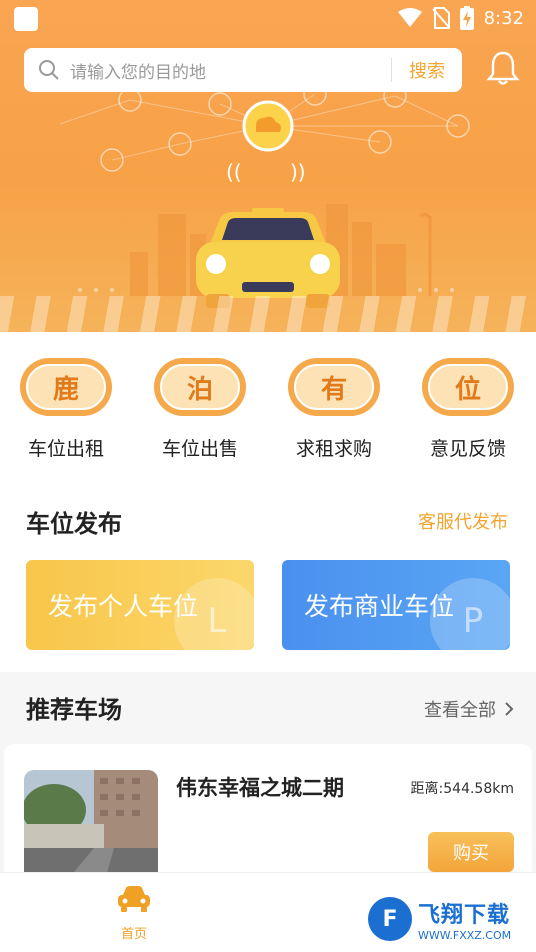 This screenshot has width=536, height=952. Describe the element at coordinates (200, 387) in the screenshot. I see `shortcut-badge: 泊` at that location.